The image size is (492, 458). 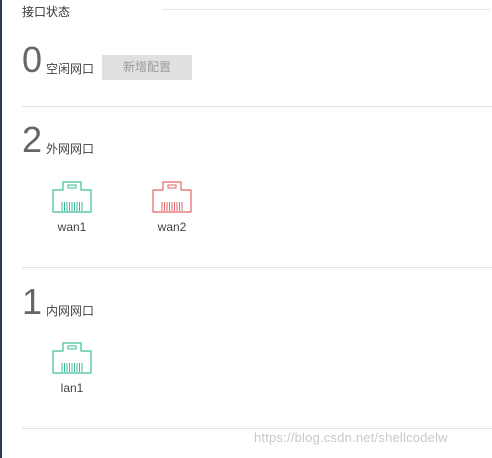 What do you see at coordinates (1, 229) in the screenshot?
I see `left-edge-bar` at bounding box center [1, 229].